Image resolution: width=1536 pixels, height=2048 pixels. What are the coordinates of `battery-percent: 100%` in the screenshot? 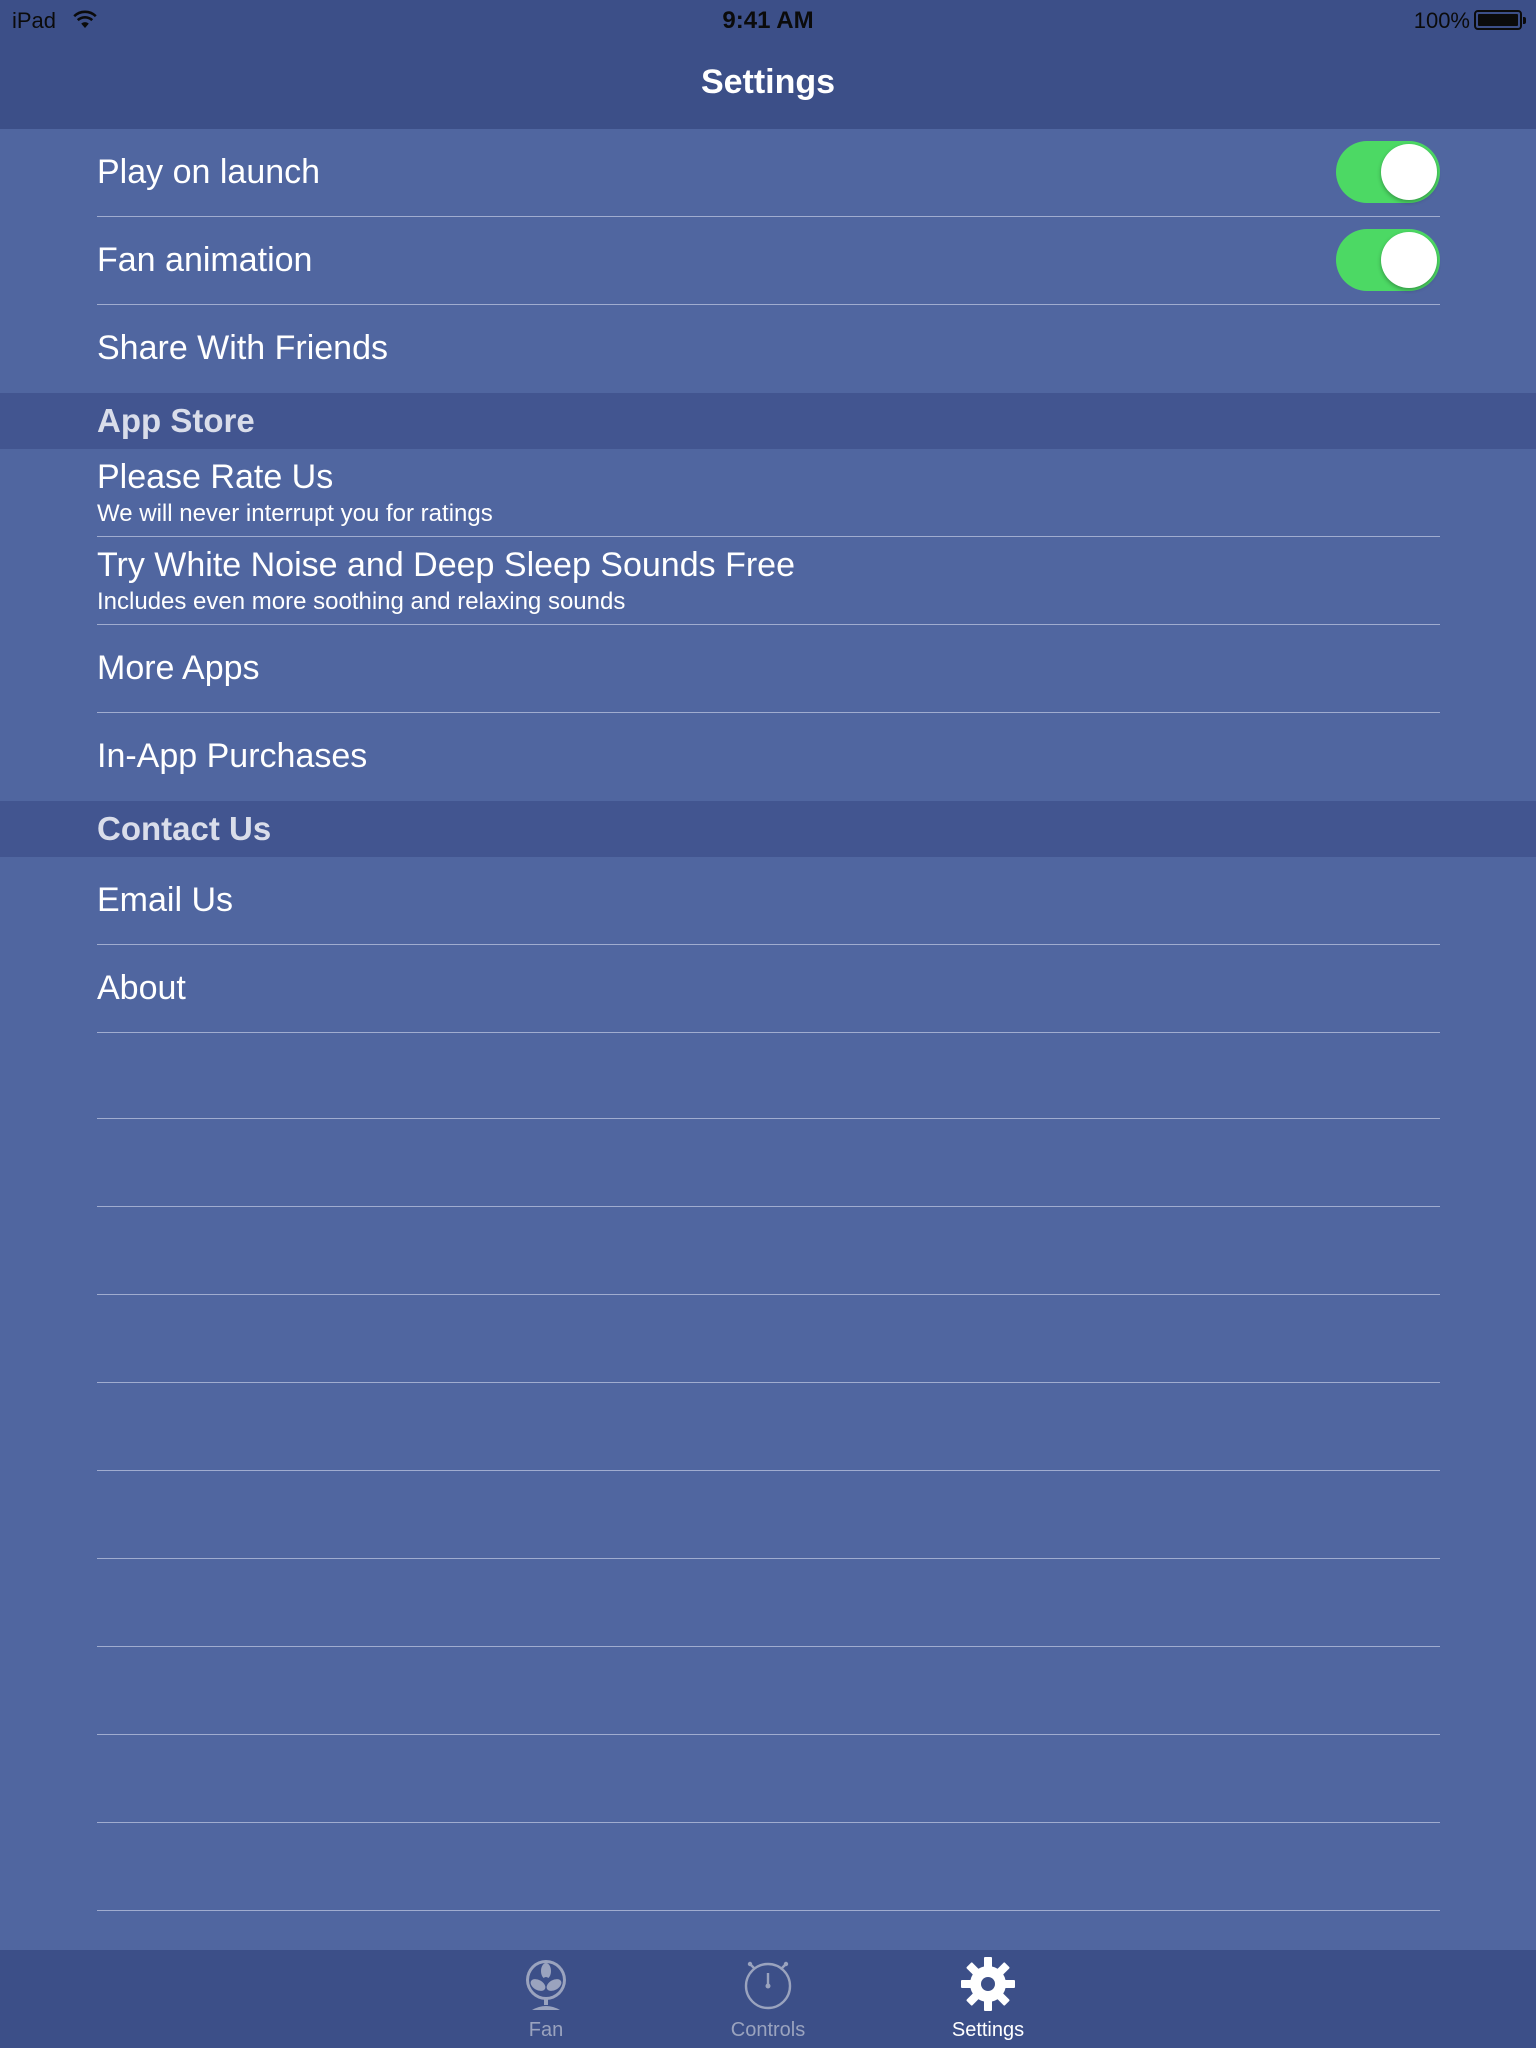 It's located at (1441, 20).